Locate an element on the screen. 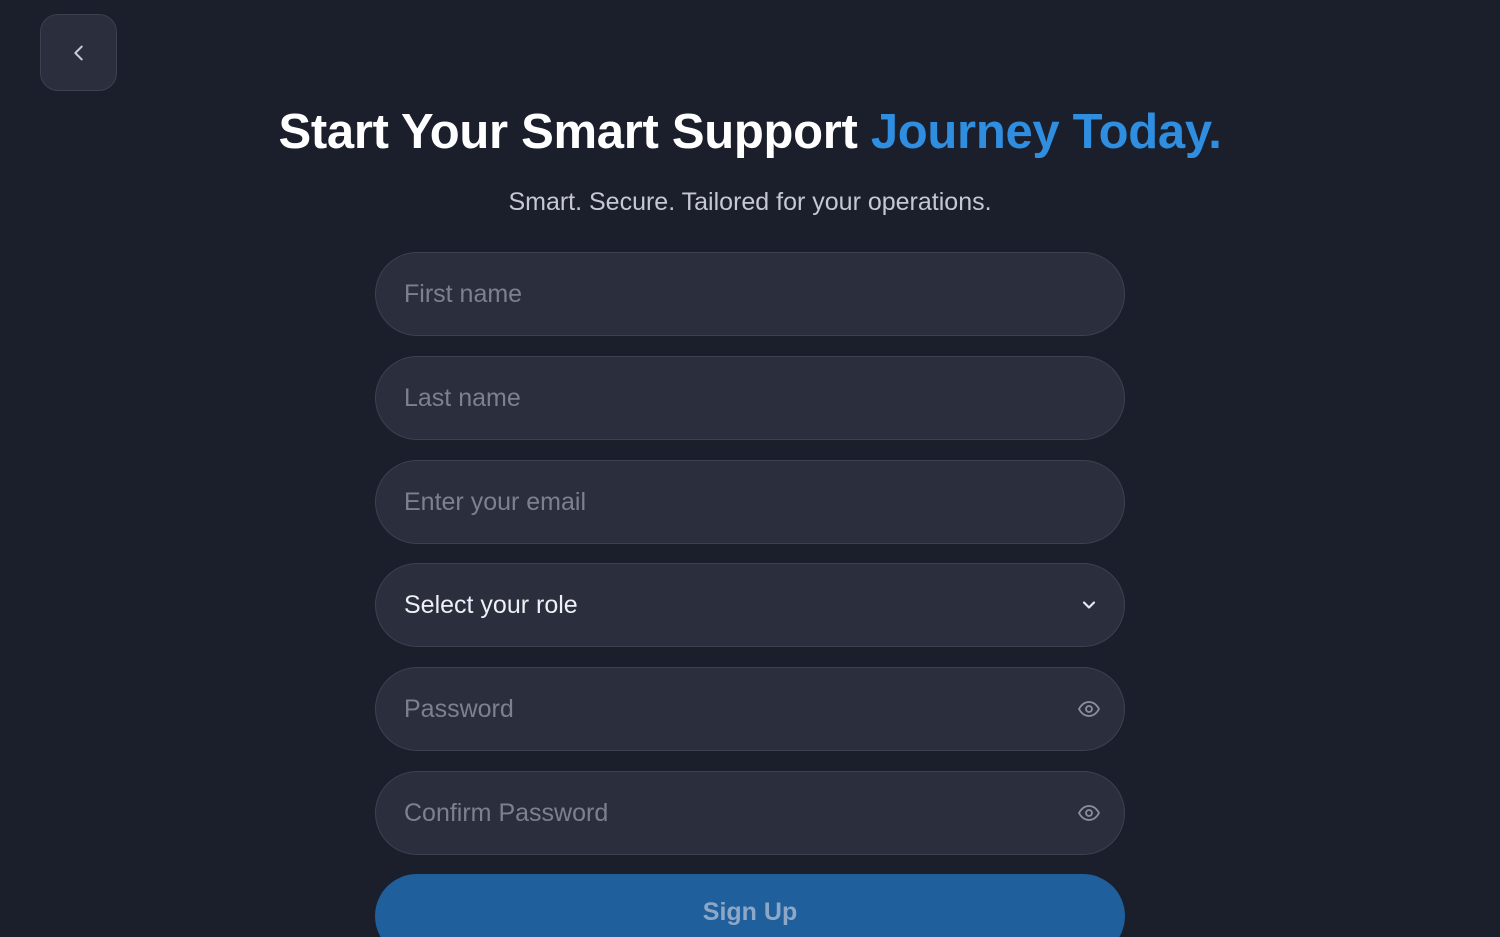 The height and width of the screenshot is (937, 1500). sign-up-button: Sign Up is located at coordinates (750, 905).